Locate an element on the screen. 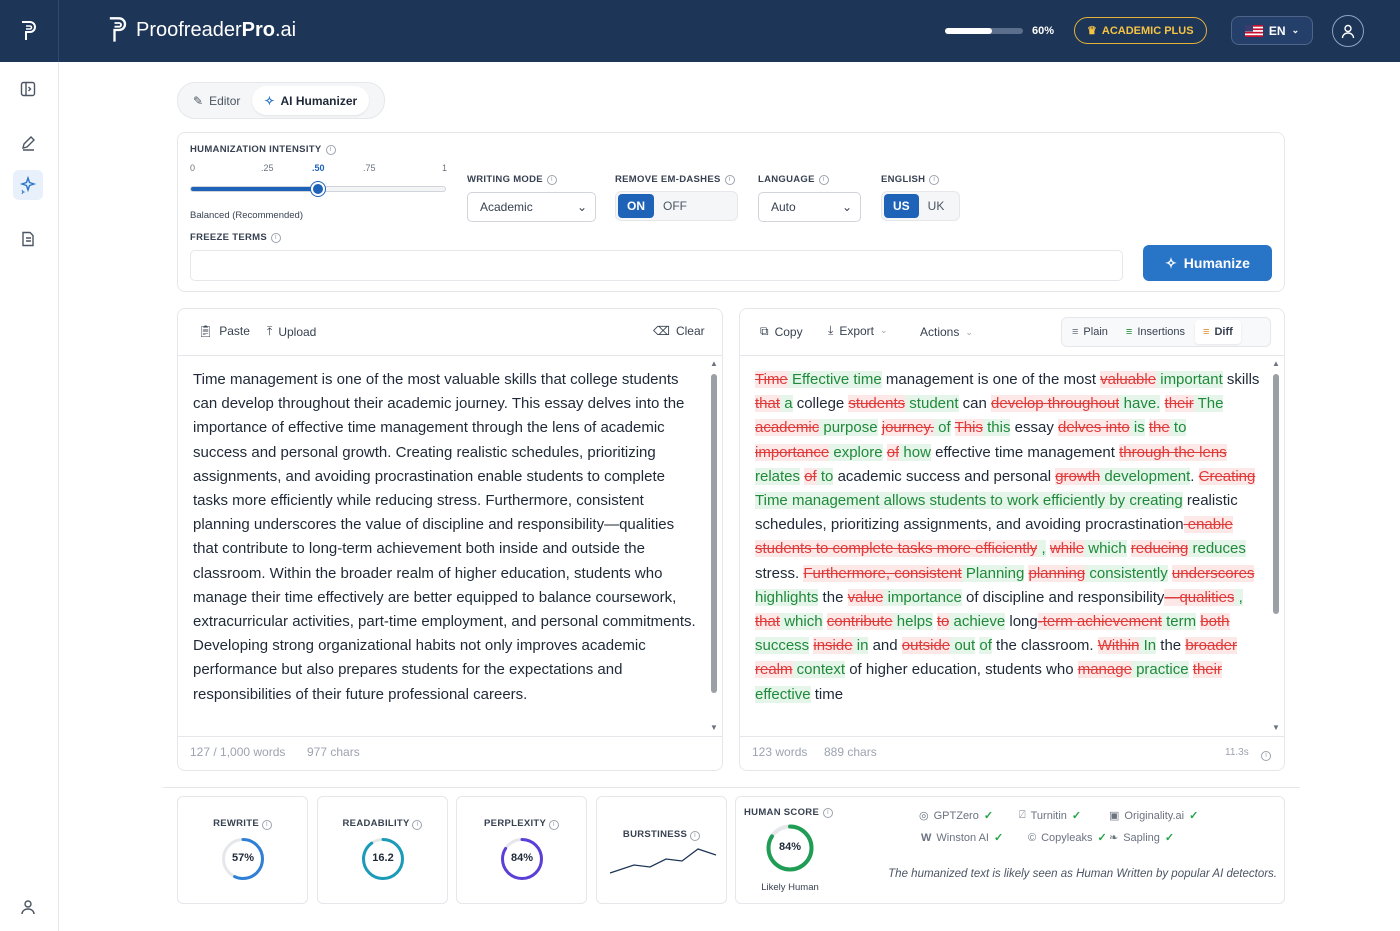  diff-unchanged: effective time management is located at coordinates (1025, 452).